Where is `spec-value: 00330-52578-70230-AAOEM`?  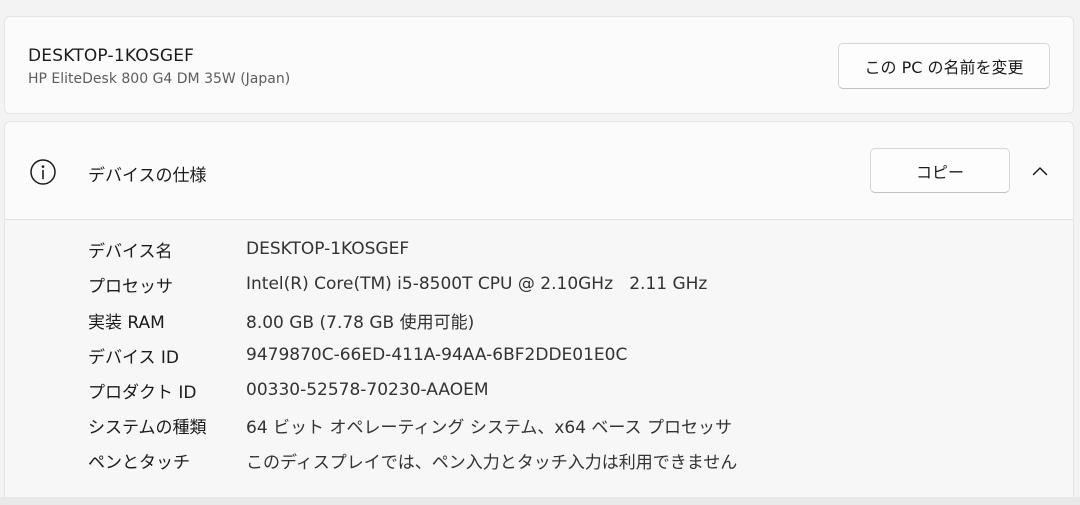 spec-value: 00330-52578-70230-AAOEM is located at coordinates (367, 390).